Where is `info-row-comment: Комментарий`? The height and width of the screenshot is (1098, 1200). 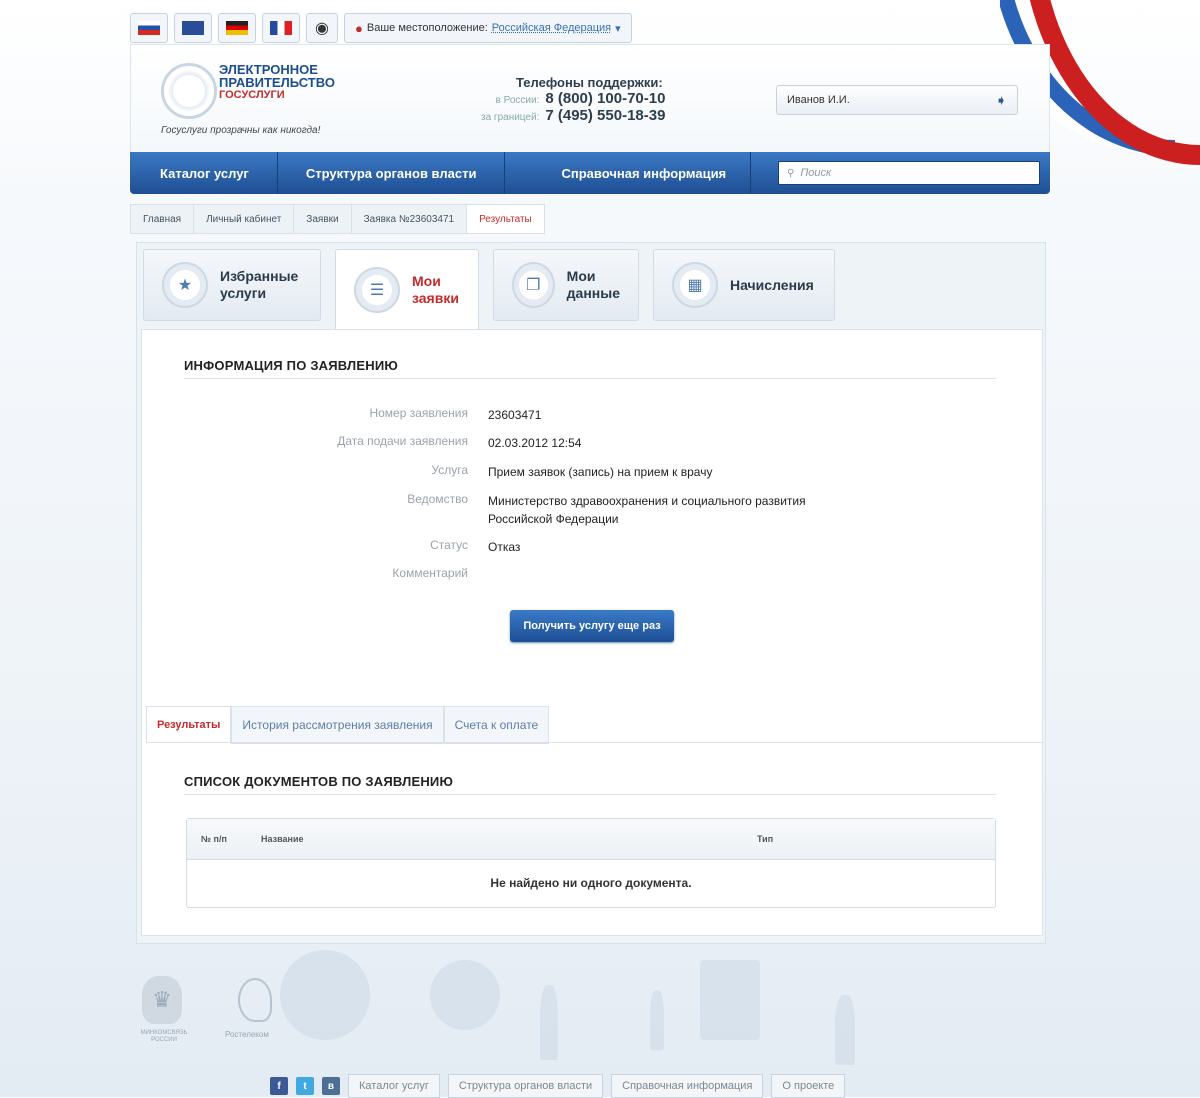
info-row-comment: Комментарий is located at coordinates (592, 573).